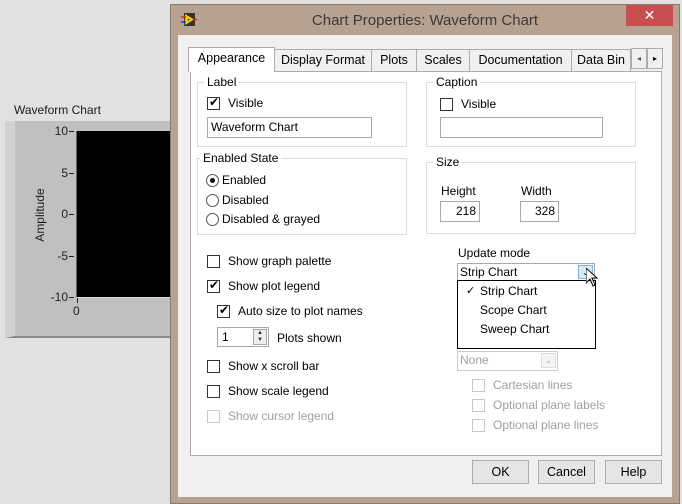  What do you see at coordinates (394, 60) in the screenshot?
I see `tab-plots: Plots` at bounding box center [394, 60].